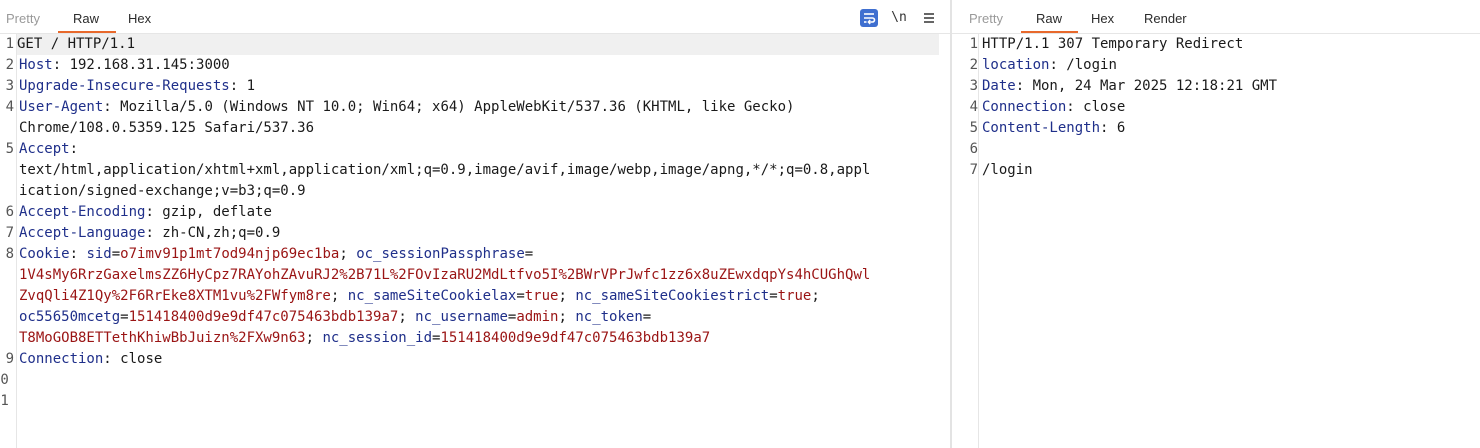 This screenshot has width=1480, height=448. I want to click on request-tab-raw: Raw, so click(86, 18).